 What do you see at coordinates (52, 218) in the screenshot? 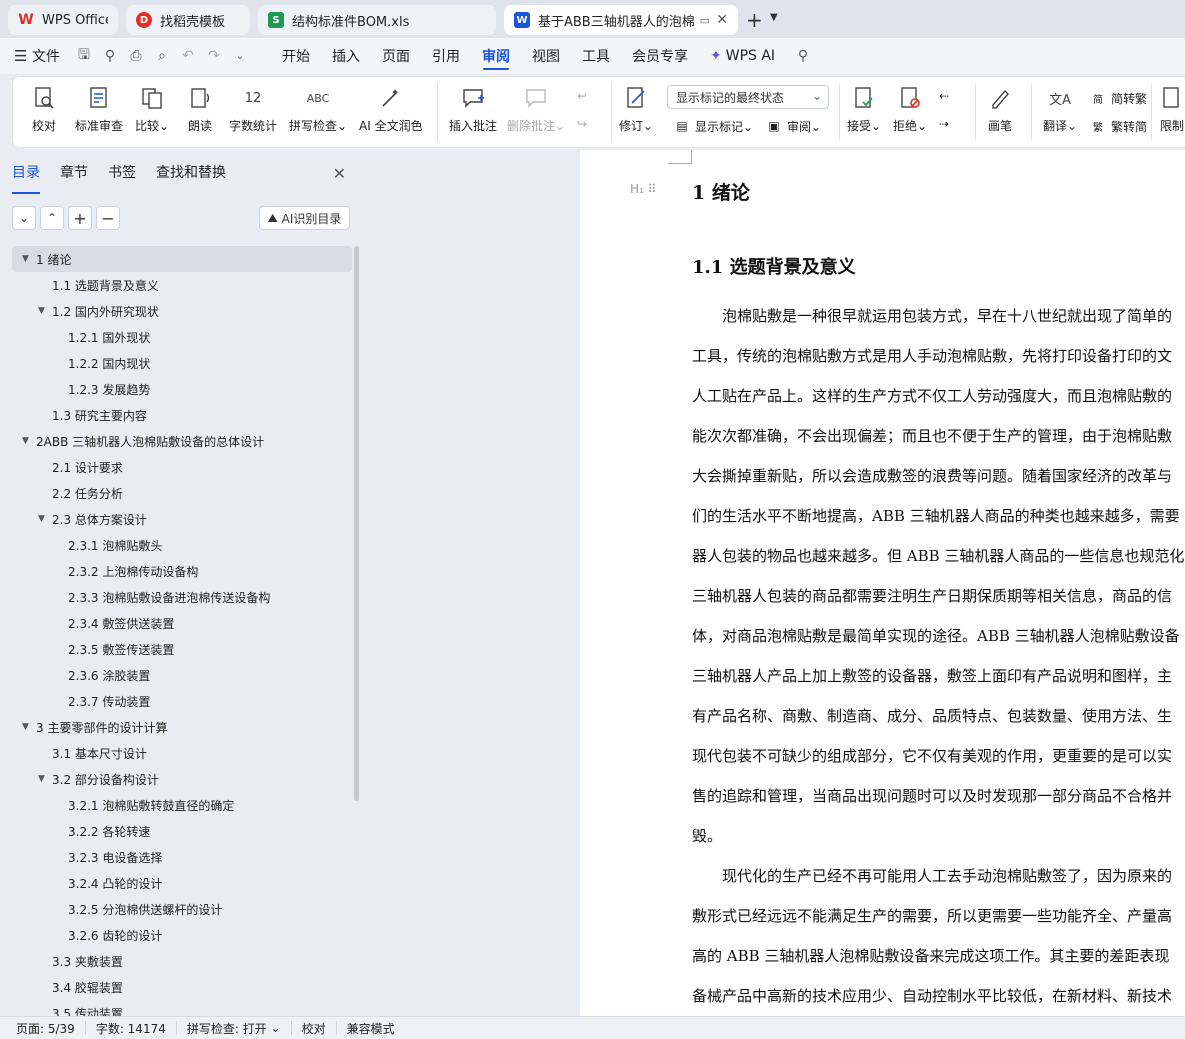
I see `collapse-all-button: ⌃` at bounding box center [52, 218].